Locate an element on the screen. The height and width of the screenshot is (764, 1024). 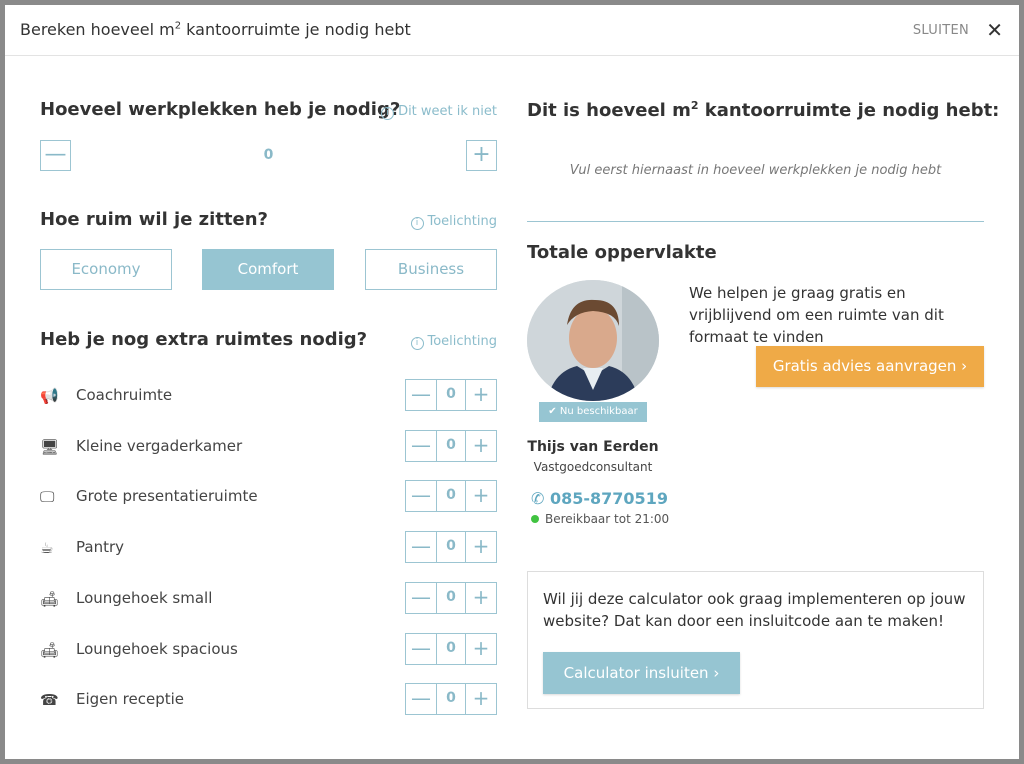
extra-rooms-help-link: i Toelichting is located at coordinates (453, 342).